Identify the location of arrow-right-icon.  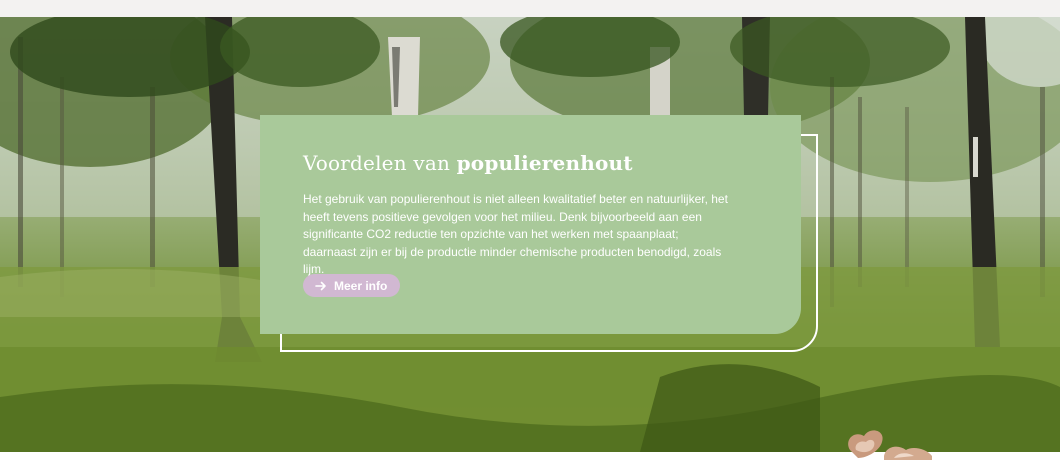
(320, 285).